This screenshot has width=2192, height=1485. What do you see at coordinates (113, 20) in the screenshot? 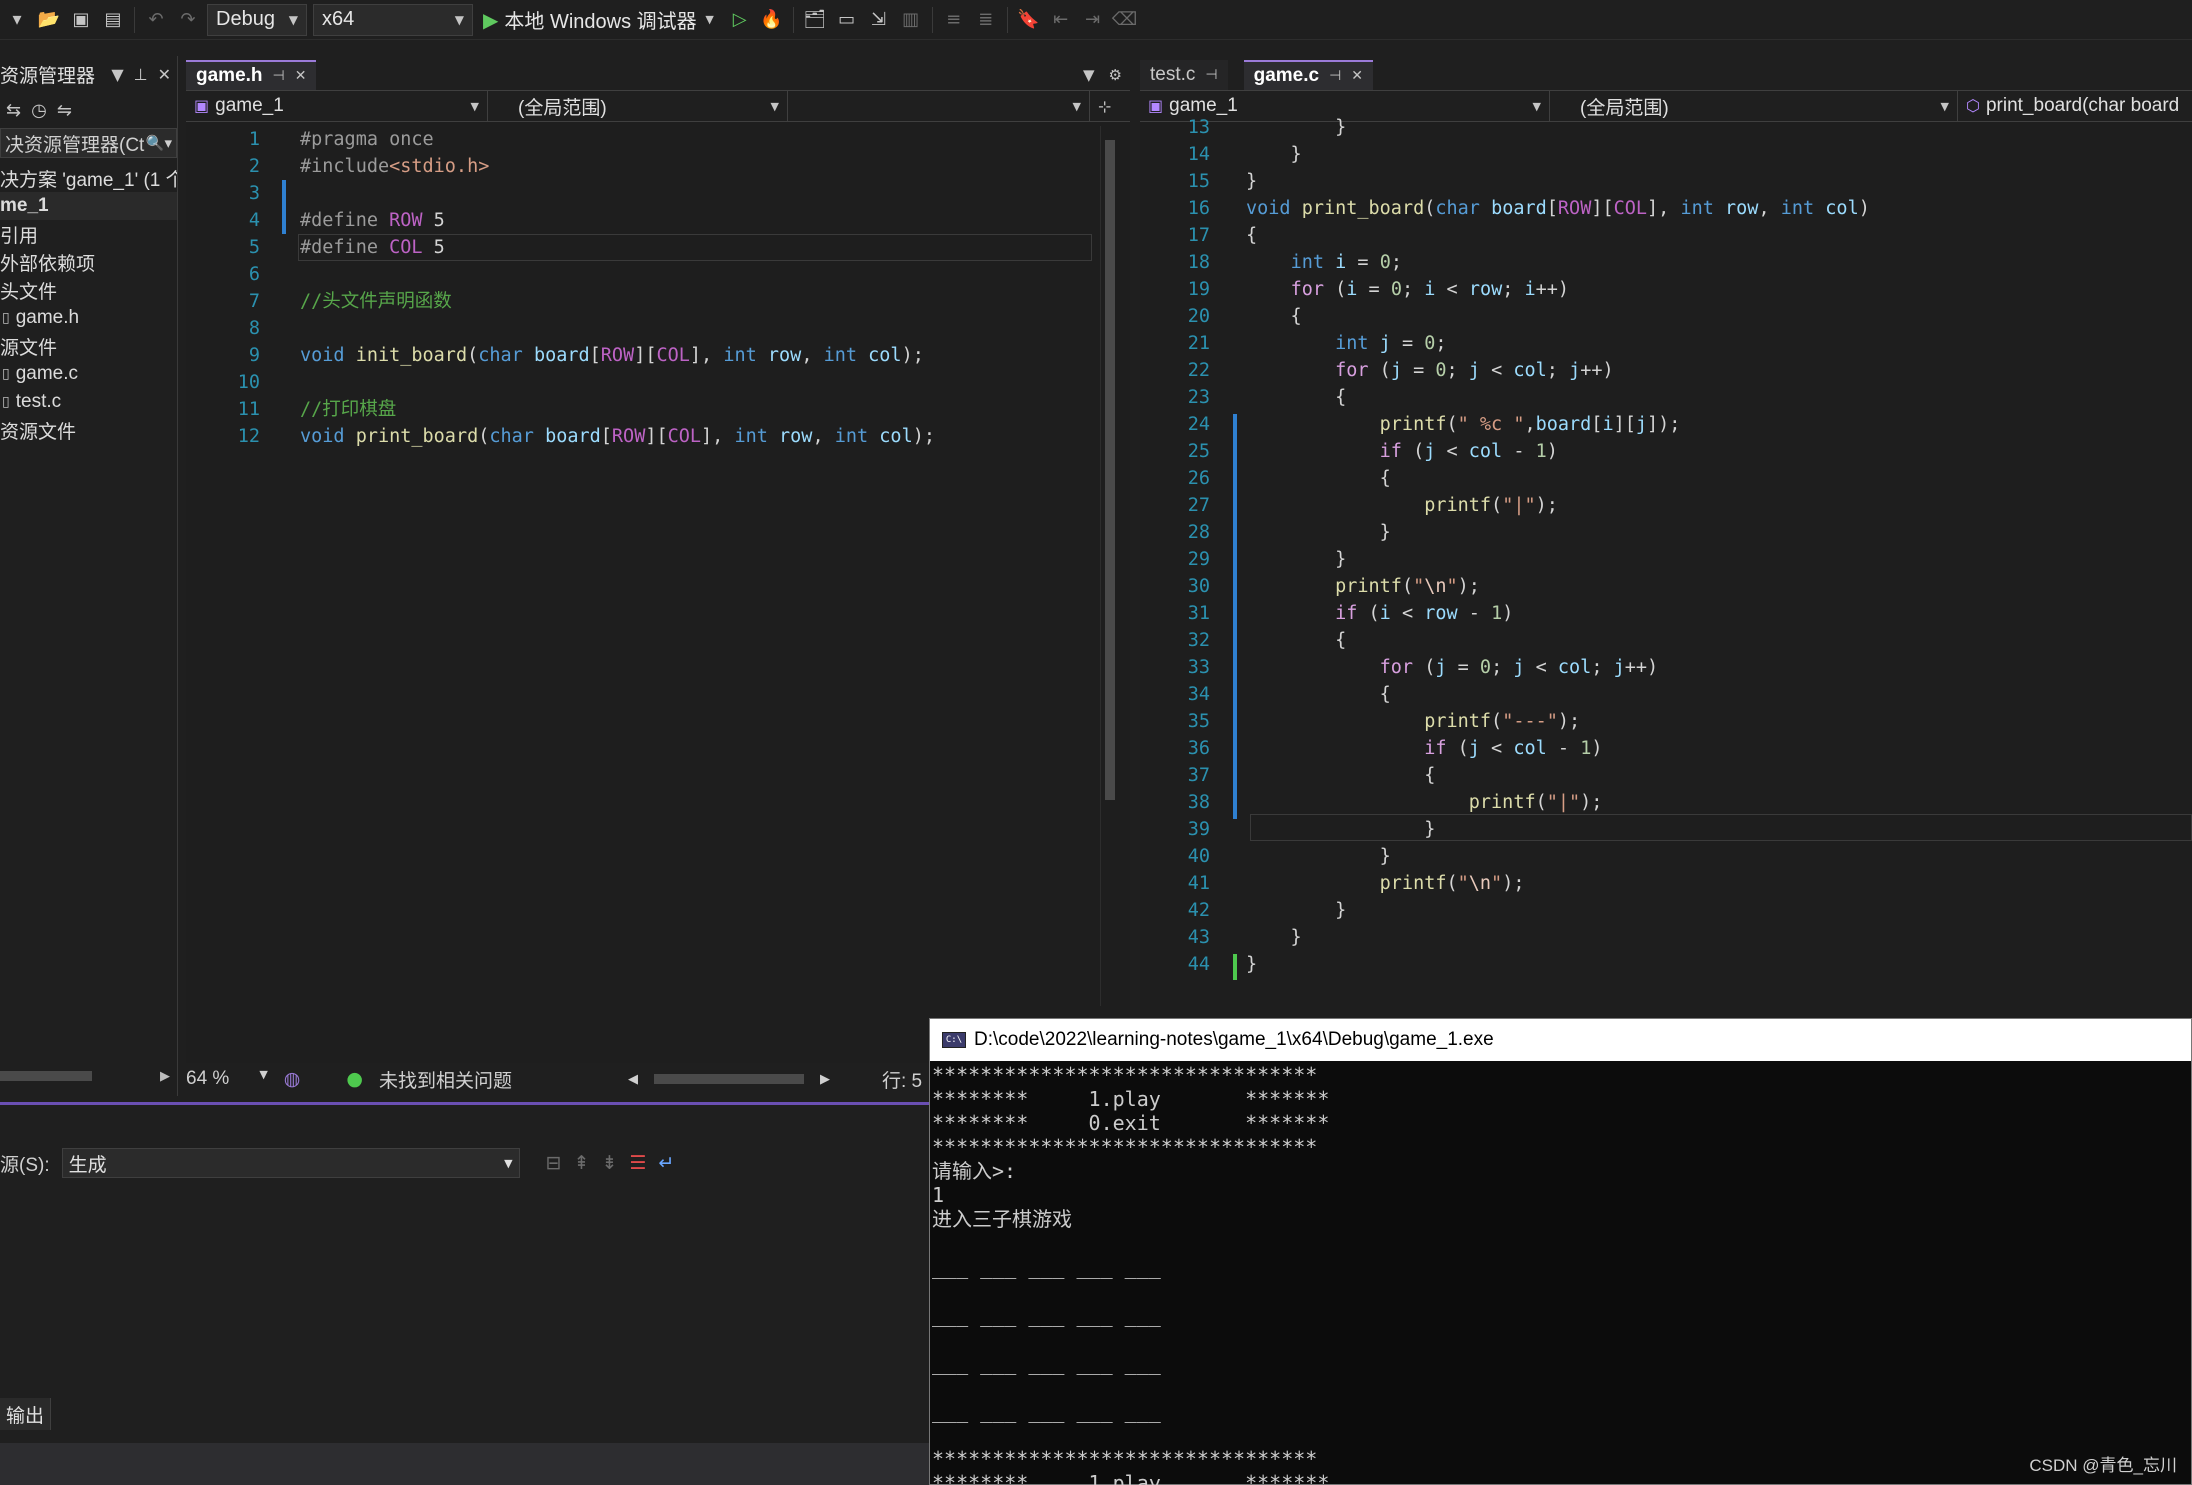
I see `save-all-icon: ▤` at bounding box center [113, 20].